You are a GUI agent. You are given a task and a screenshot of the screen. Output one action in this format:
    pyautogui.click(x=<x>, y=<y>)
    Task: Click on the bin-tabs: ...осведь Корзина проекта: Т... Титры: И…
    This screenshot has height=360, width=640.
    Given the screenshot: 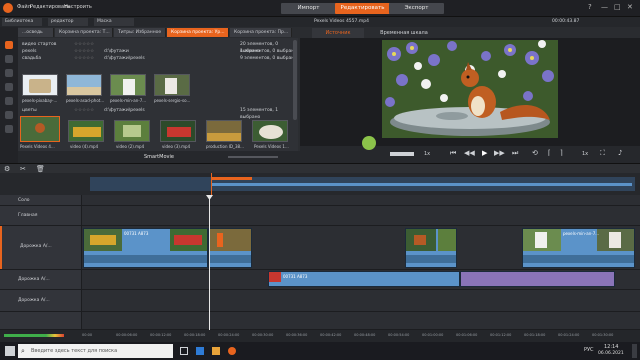 What is the action you would take?
    pyautogui.click(x=159, y=32)
    